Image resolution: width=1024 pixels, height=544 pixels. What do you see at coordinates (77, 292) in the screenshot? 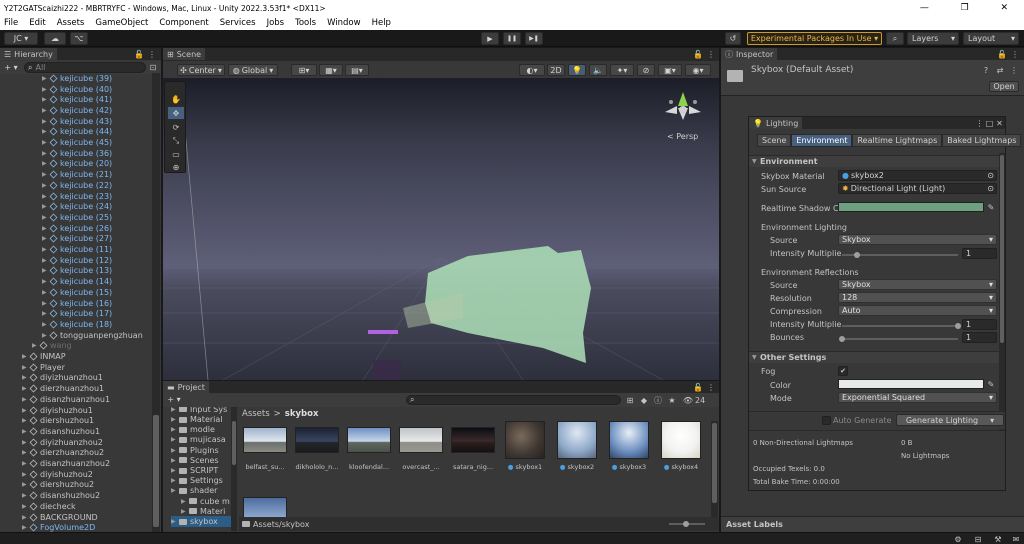
I see `hierarchy-item: ▶ kejicube (15)` at bounding box center [77, 292].